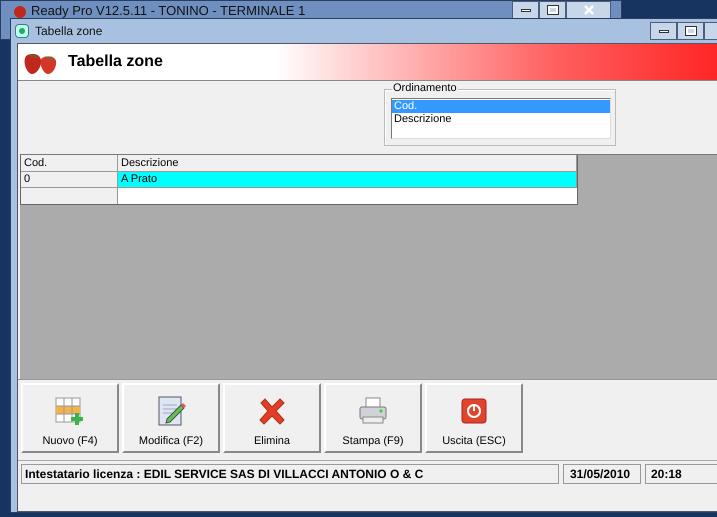  I want to click on status-time: 20:18, so click(681, 474).